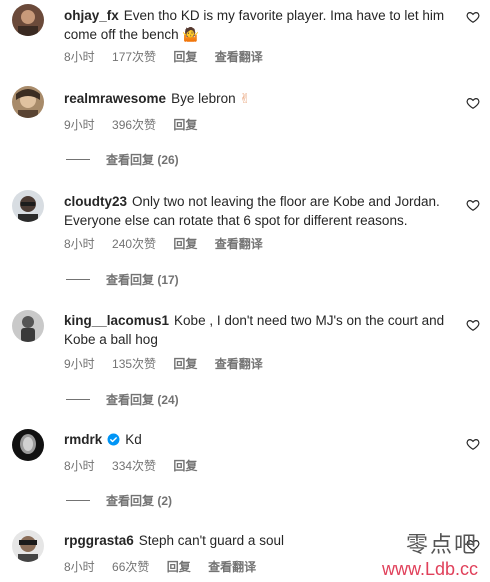  I want to click on comment-username: cloudty23, so click(95, 201).